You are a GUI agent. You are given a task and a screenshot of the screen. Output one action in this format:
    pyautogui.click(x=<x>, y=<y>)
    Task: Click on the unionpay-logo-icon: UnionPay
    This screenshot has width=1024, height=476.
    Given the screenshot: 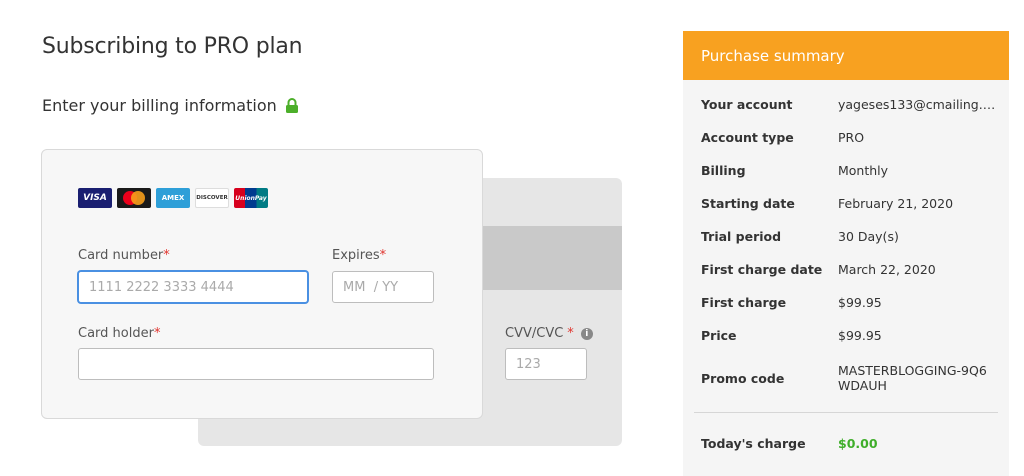 What is the action you would take?
    pyautogui.click(x=251, y=198)
    